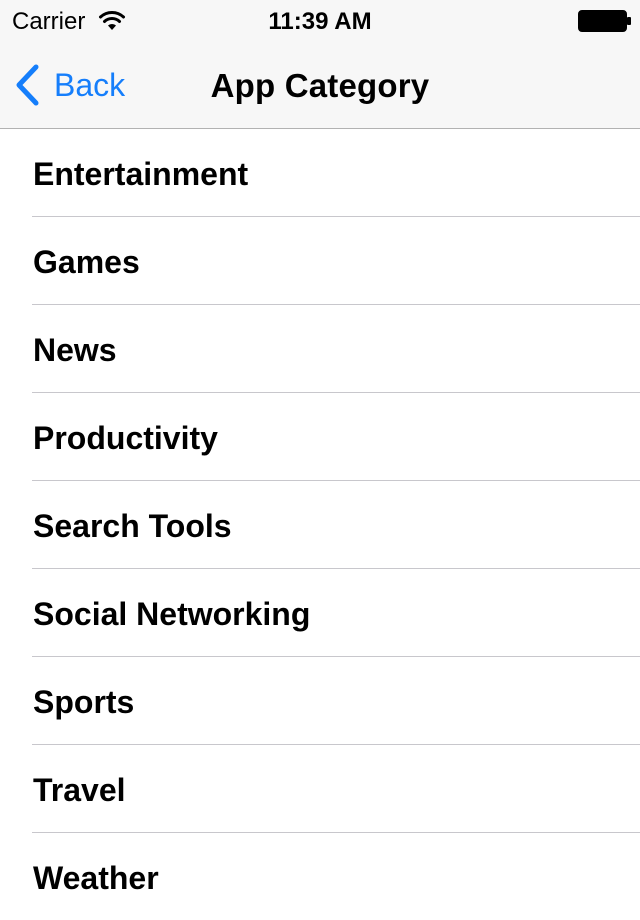  I want to click on status-time: 11:39 AM, so click(320, 21).